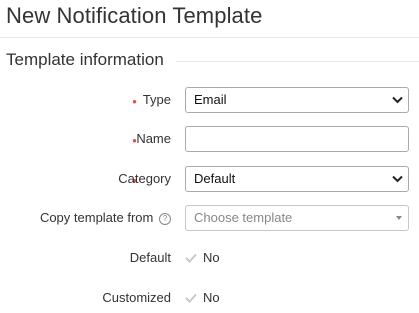  What do you see at coordinates (215, 178) in the screenshot?
I see `category-select-value: Default` at bounding box center [215, 178].